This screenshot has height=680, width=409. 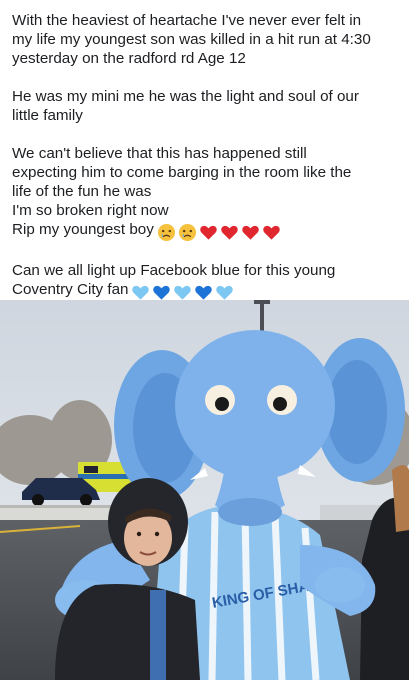 I want to click on post-line-text: Coventry City fan, so click(x=70, y=289).